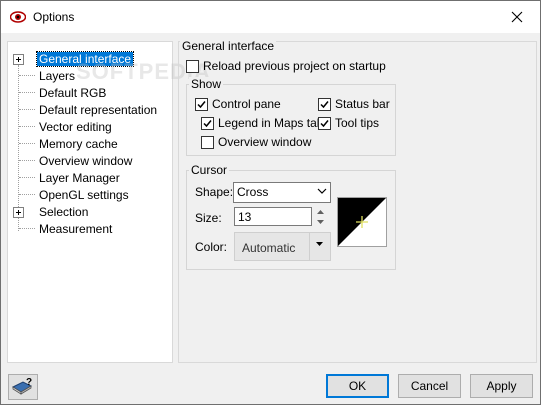  I want to click on close-icon, so click(517, 17).